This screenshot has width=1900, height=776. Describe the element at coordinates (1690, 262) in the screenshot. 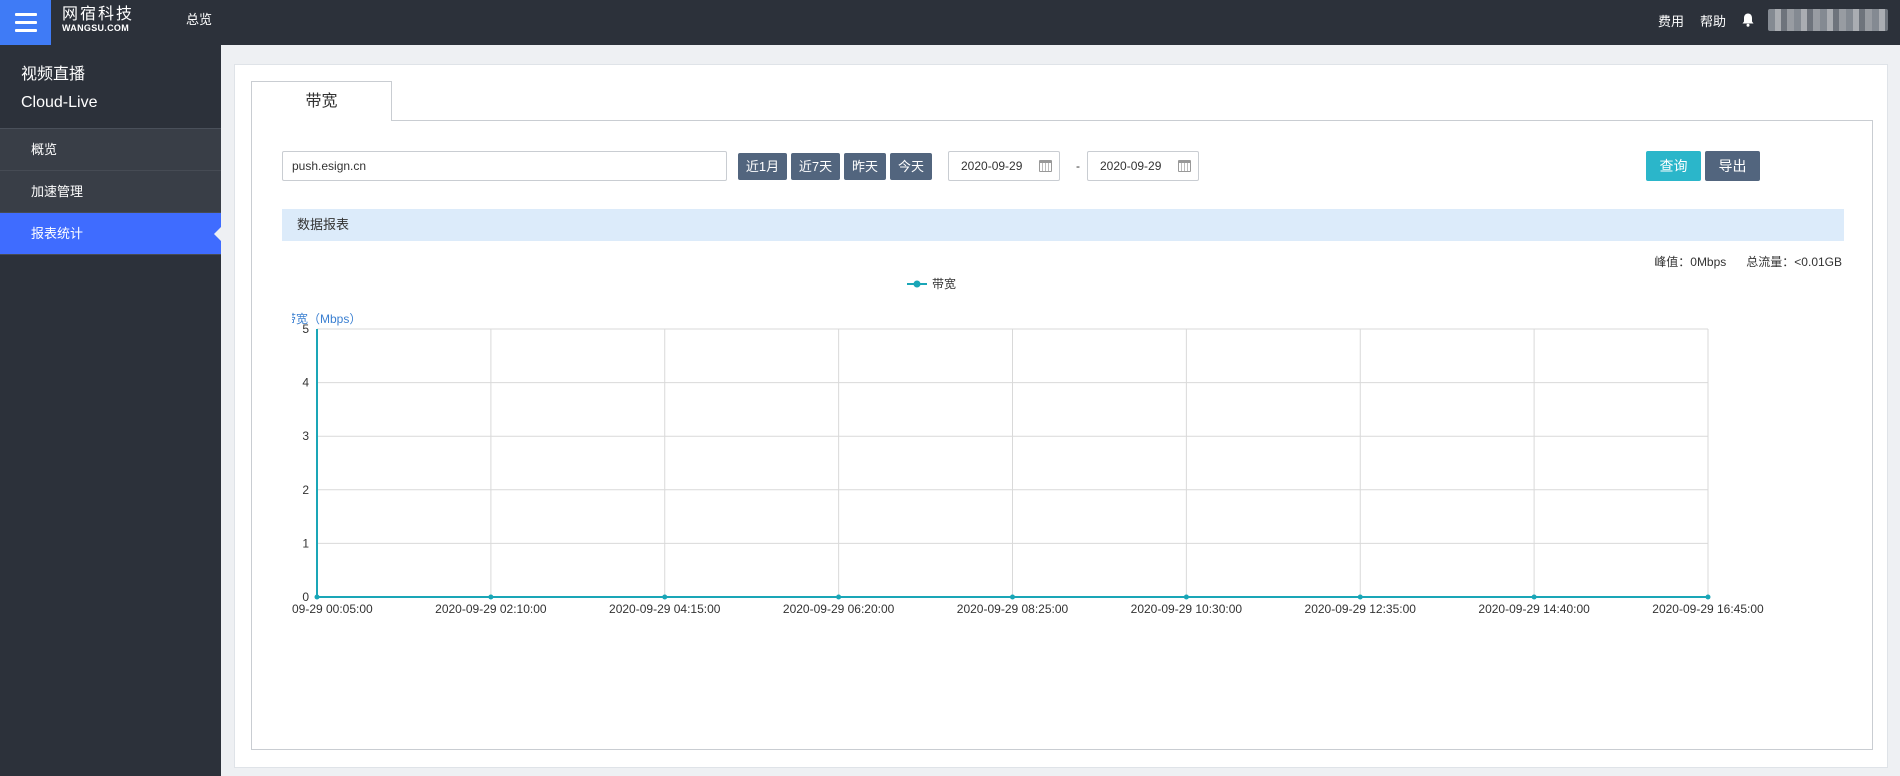

I see `peak-bandwidth: 峰值：0Mbps` at that location.